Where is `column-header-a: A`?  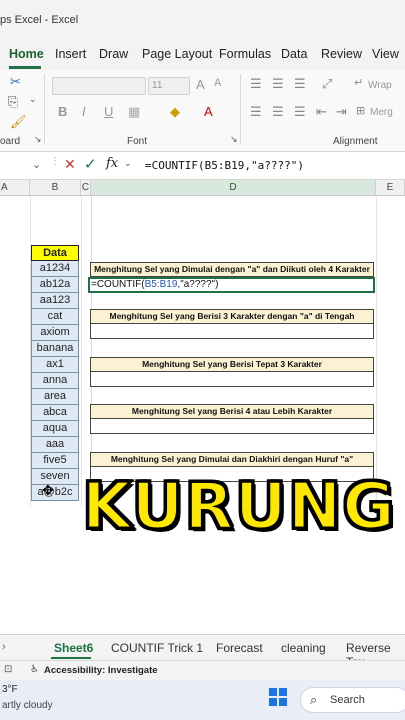 column-header-a: A is located at coordinates (15, 188).